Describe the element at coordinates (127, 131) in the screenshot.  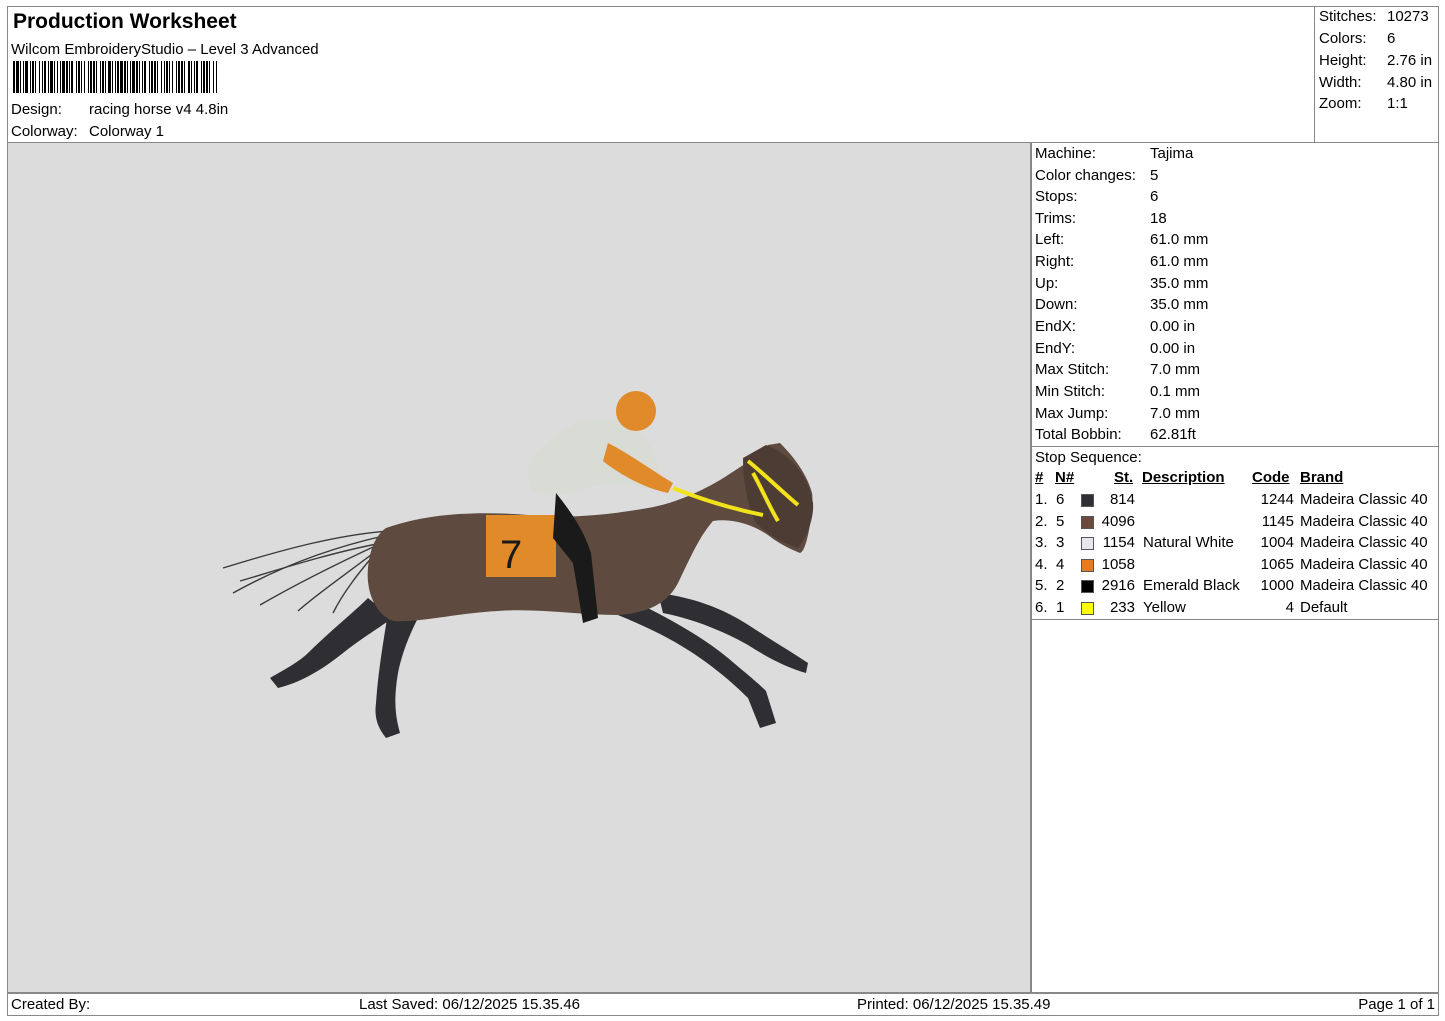
I see `colorway-name: Colorway 1` at that location.